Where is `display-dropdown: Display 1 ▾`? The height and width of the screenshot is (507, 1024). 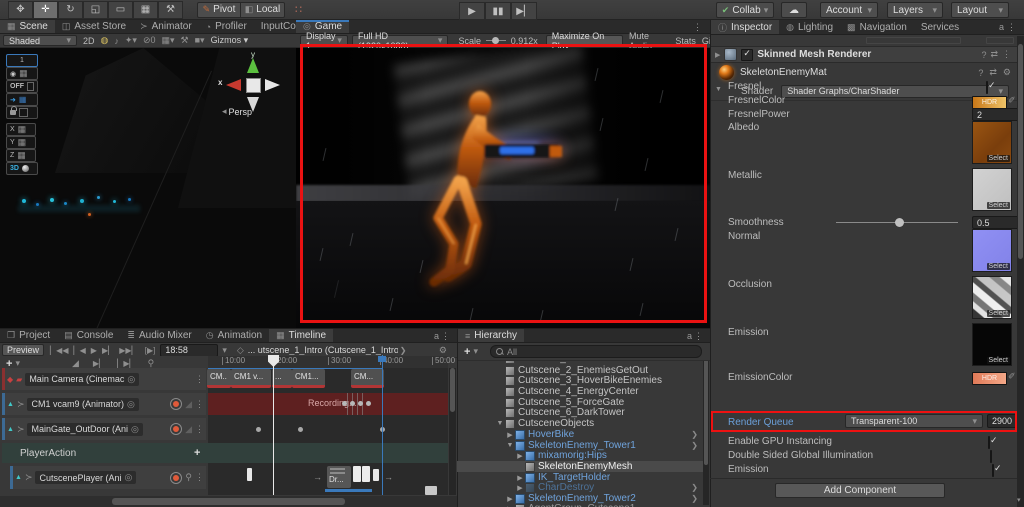
display-dropdown: Display 1 ▾ is located at coordinates (324, 41).